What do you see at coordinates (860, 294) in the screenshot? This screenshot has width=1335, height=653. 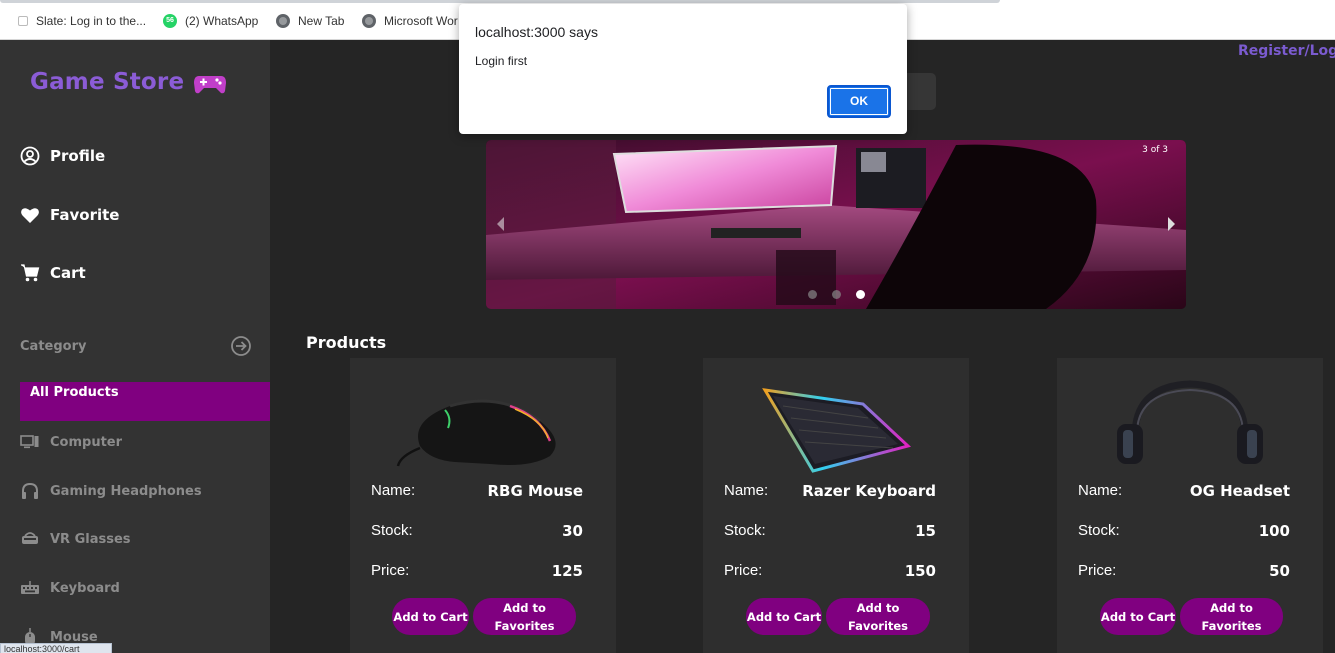 I see `indicator-dot-active` at bounding box center [860, 294].